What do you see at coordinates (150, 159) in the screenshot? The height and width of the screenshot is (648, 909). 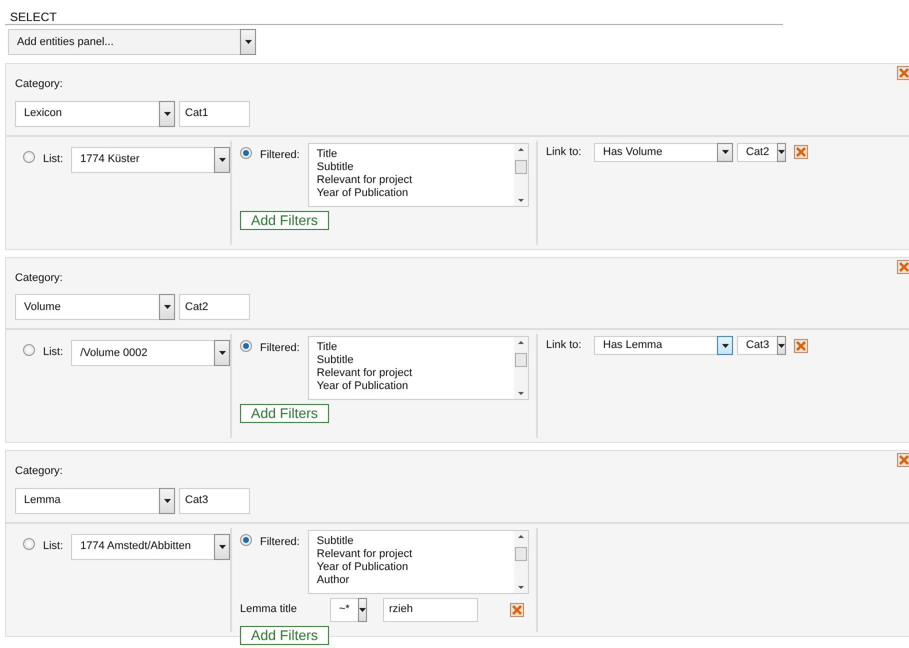 I see `list-dropdown: 1774 Küster` at bounding box center [150, 159].